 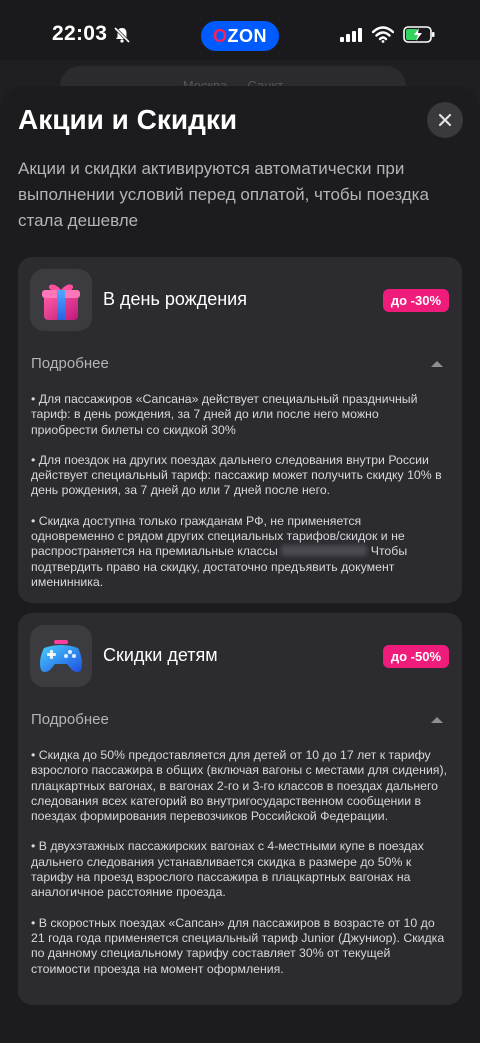 What do you see at coordinates (160, 655) in the screenshot?
I see `card-title: Скидки детям` at bounding box center [160, 655].